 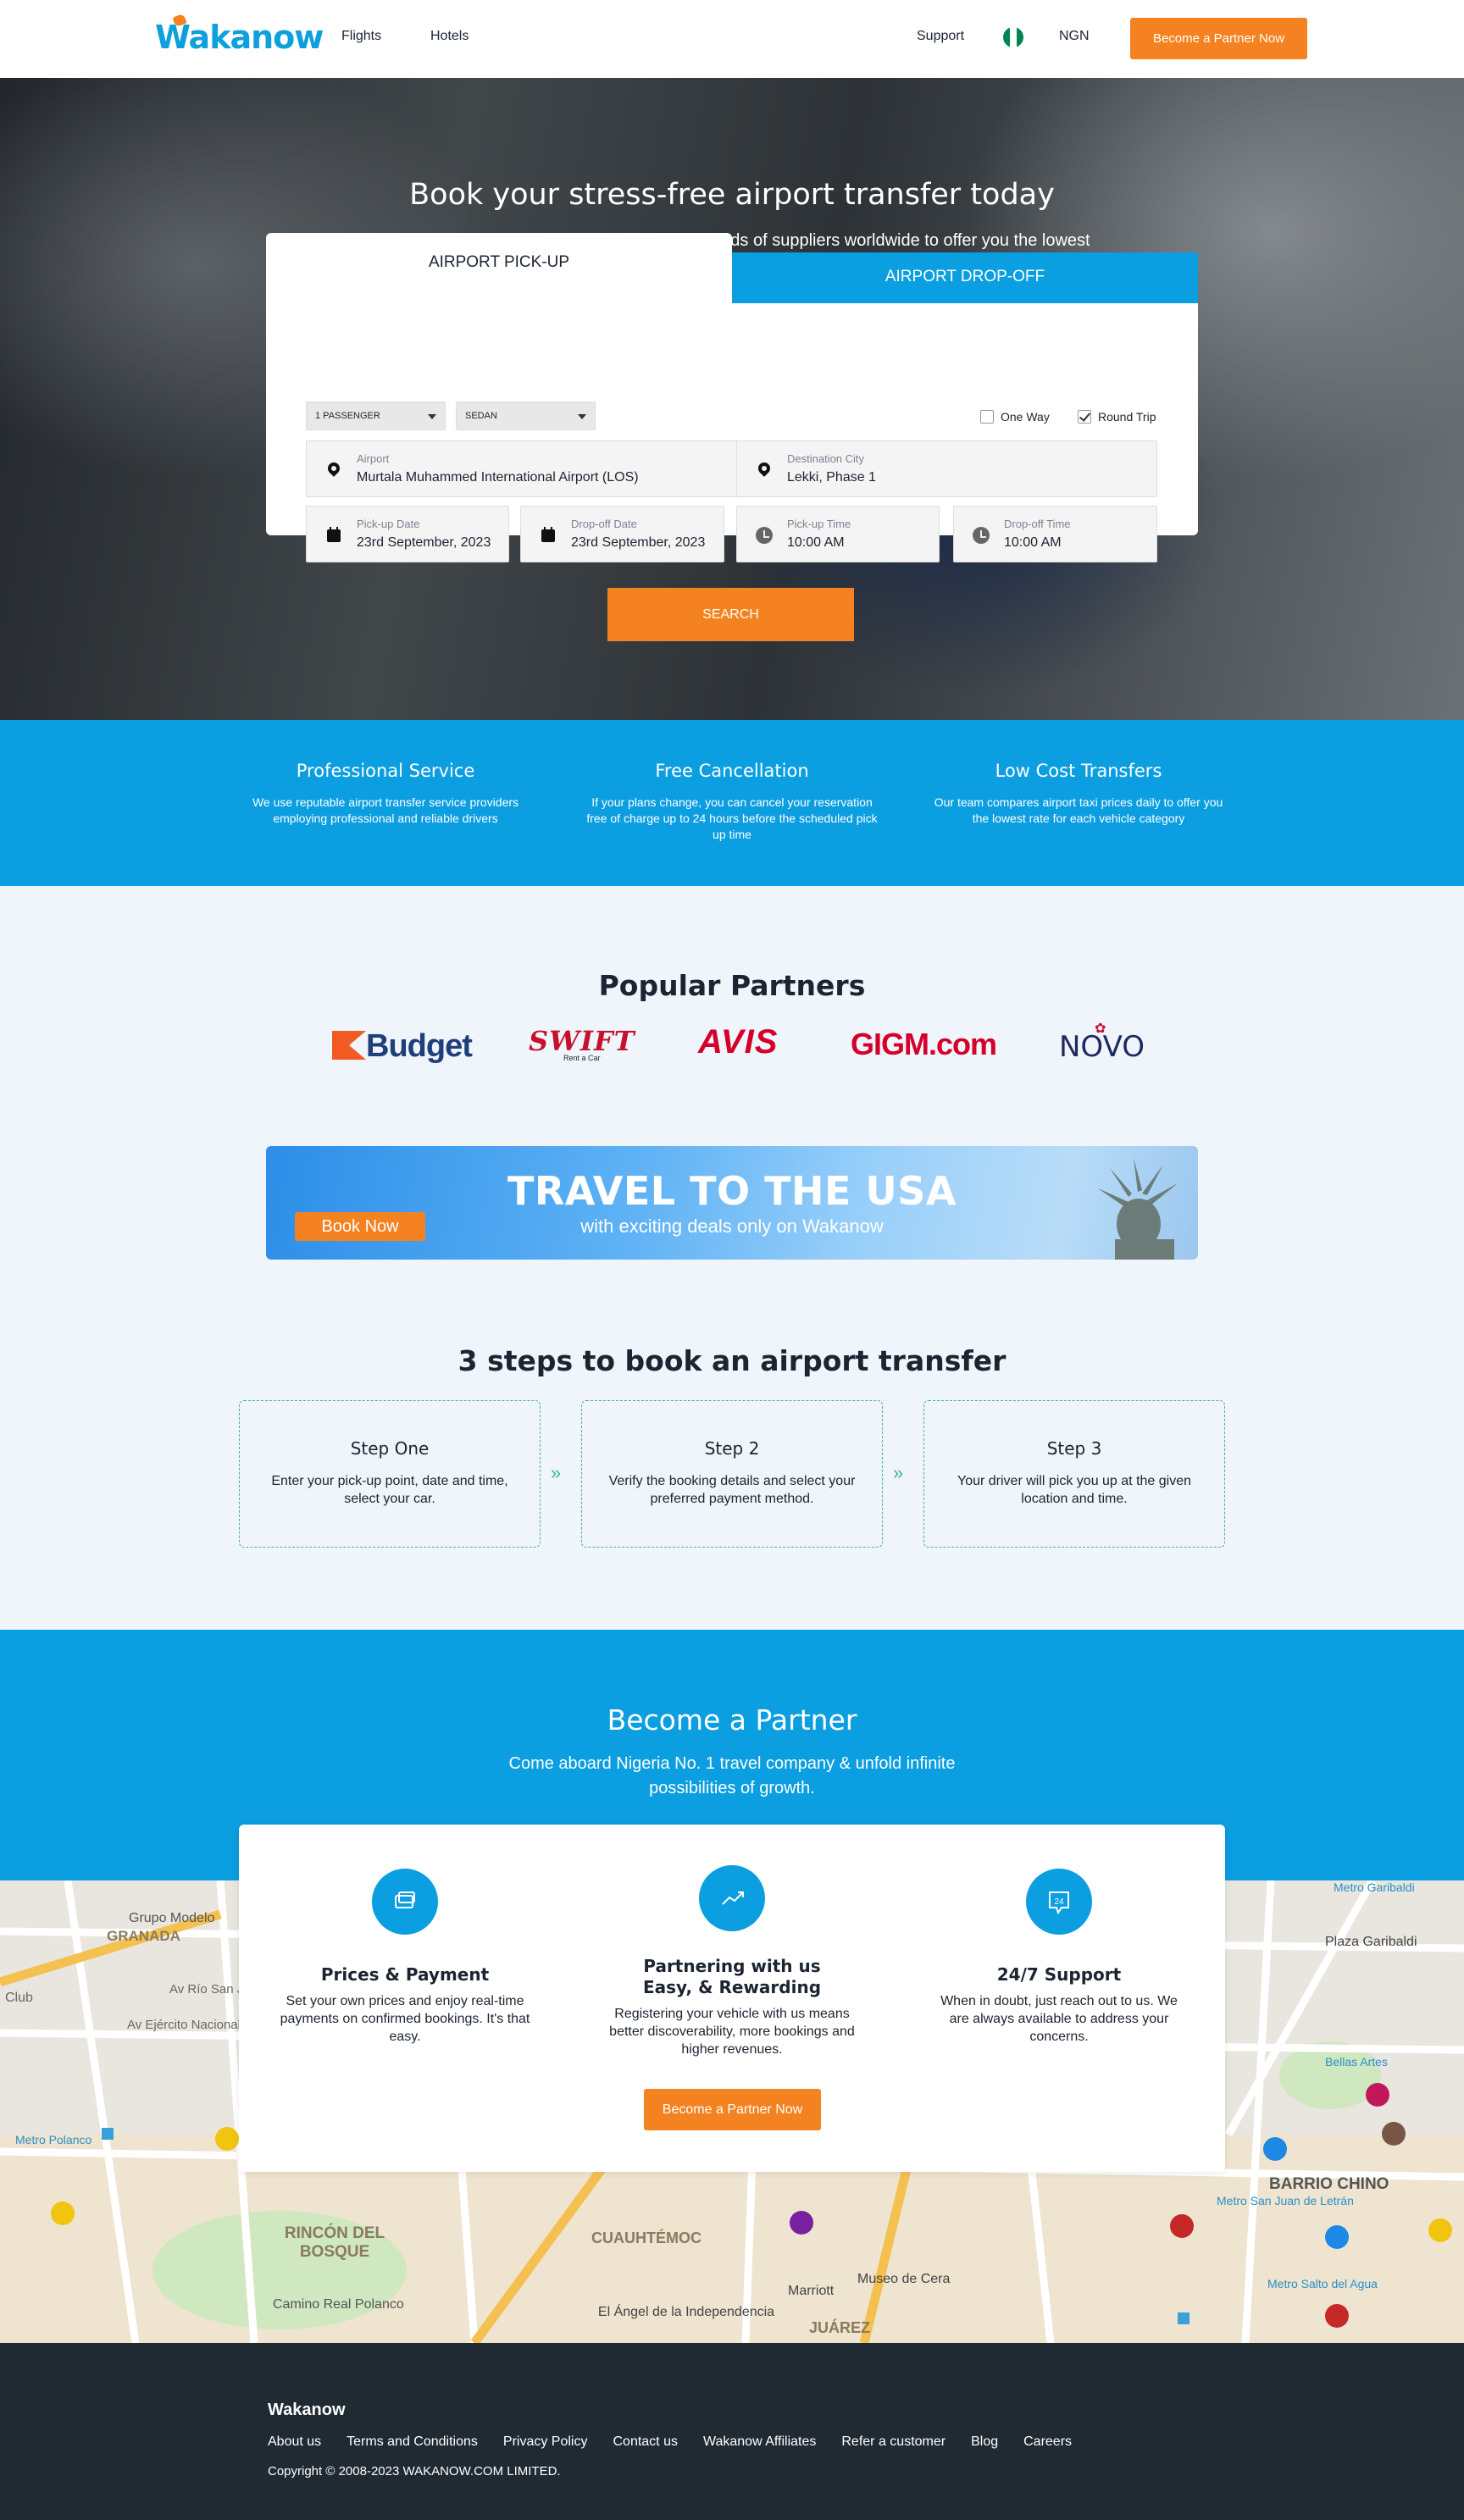 What do you see at coordinates (1371, 1942) in the screenshot?
I see `map-label: Plaza Garibaldi` at bounding box center [1371, 1942].